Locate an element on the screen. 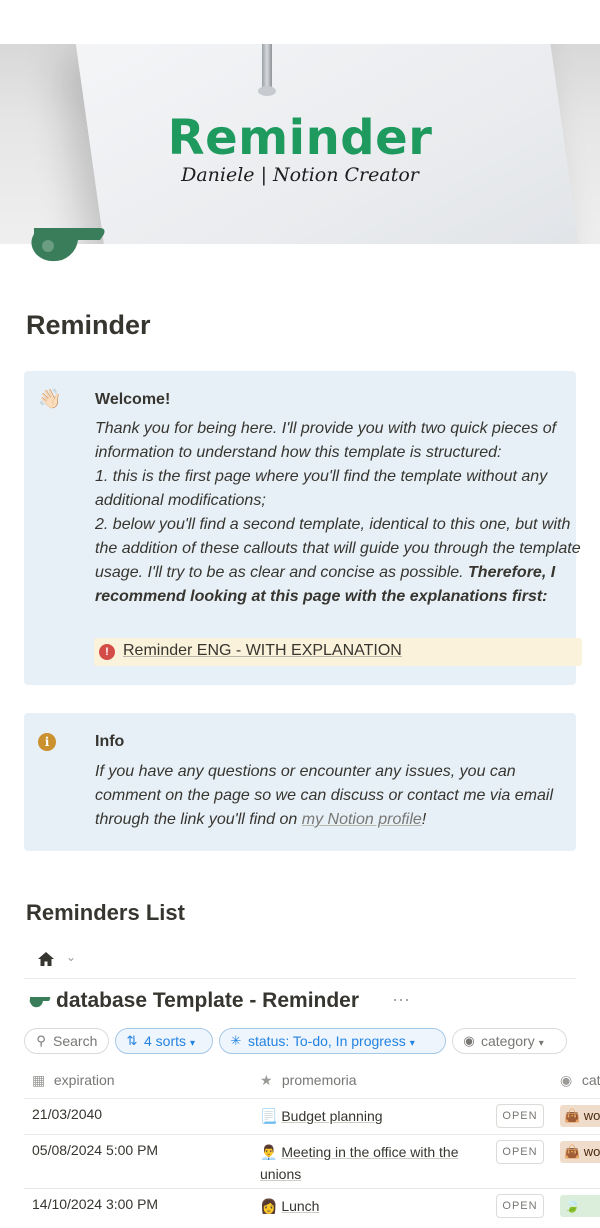 This screenshot has height=1228, width=600. search-button: ⚲ Search is located at coordinates (66, 1041).